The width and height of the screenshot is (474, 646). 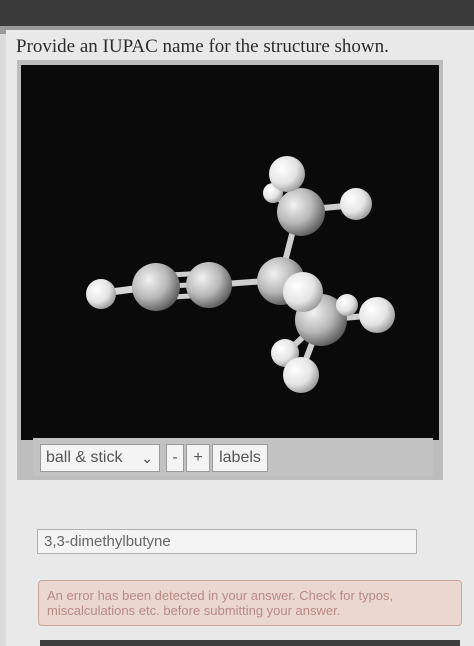 I want to click on zoom-in-button: +, so click(x=198, y=458).